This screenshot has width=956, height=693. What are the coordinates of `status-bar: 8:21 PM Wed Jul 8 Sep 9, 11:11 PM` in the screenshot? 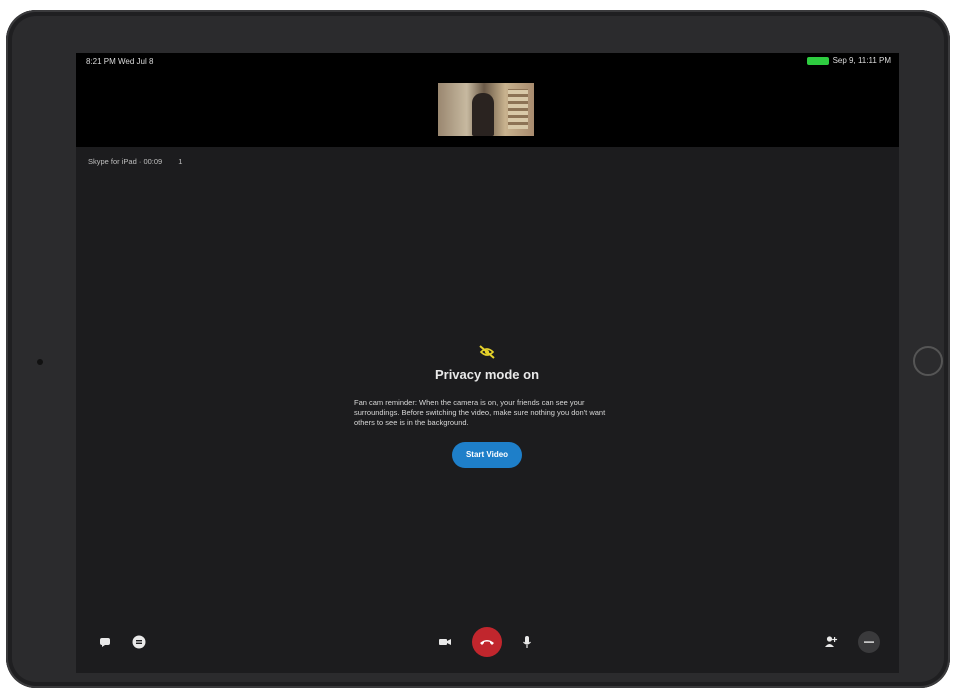 It's located at (487, 61).